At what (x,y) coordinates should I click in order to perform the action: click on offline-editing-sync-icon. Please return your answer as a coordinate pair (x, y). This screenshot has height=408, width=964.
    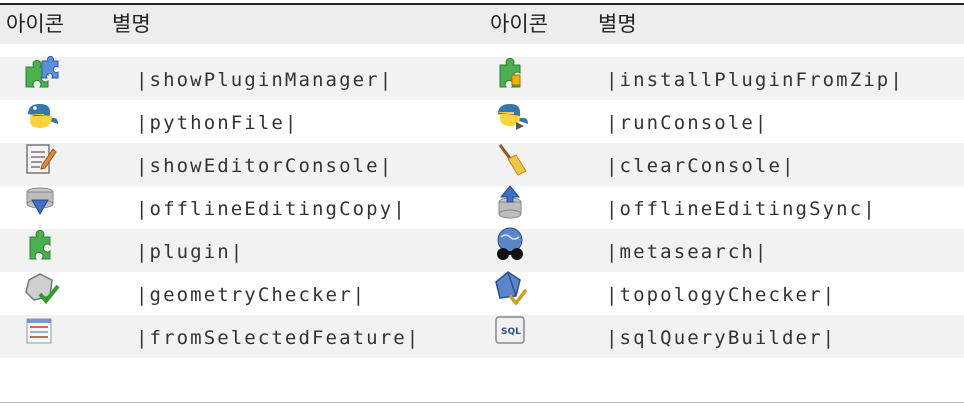
    Looking at the image, I should click on (510, 202).